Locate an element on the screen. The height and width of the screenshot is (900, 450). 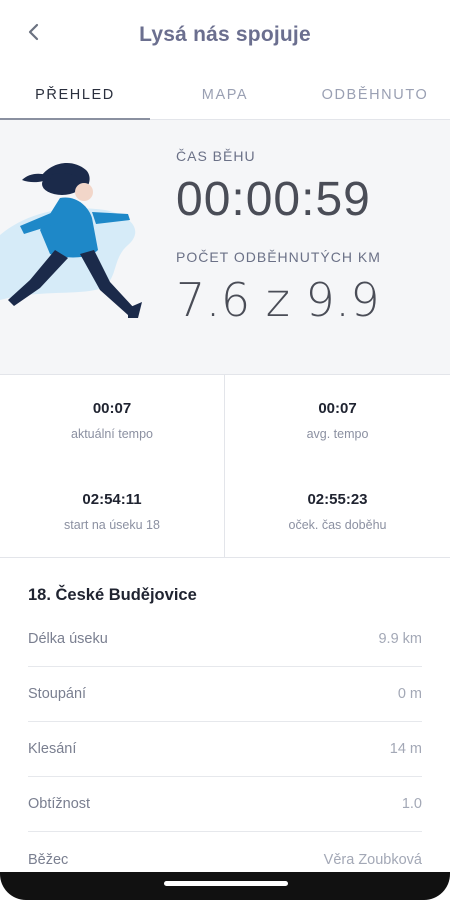
tab-bar: PŘEHLED MAPA ODBĚHNUTO is located at coordinates (225, 95).